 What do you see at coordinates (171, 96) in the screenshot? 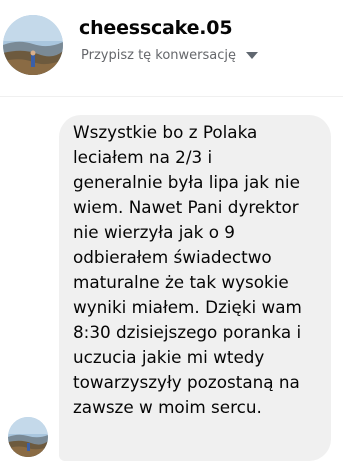
I see `header-divider` at bounding box center [171, 96].